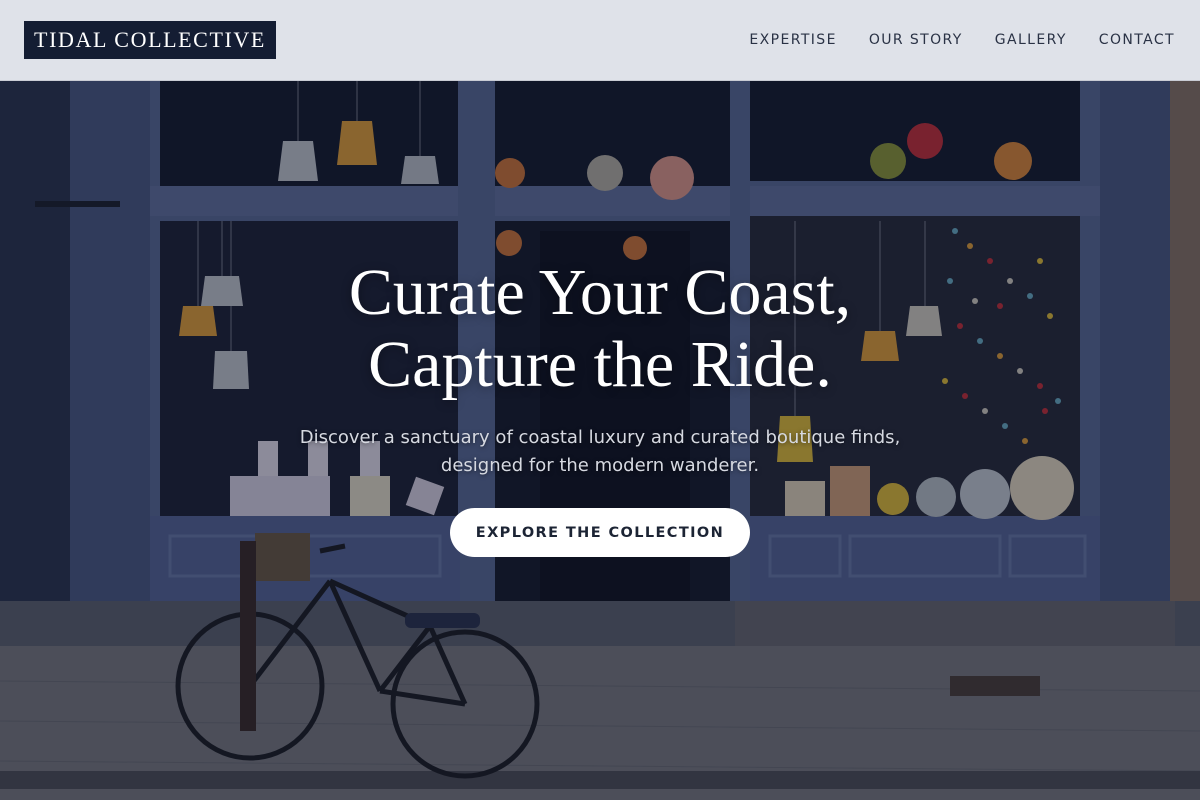 This screenshot has height=800, width=1200. I want to click on brand-logo: TIDAL COLLECTIVE, so click(150, 40).